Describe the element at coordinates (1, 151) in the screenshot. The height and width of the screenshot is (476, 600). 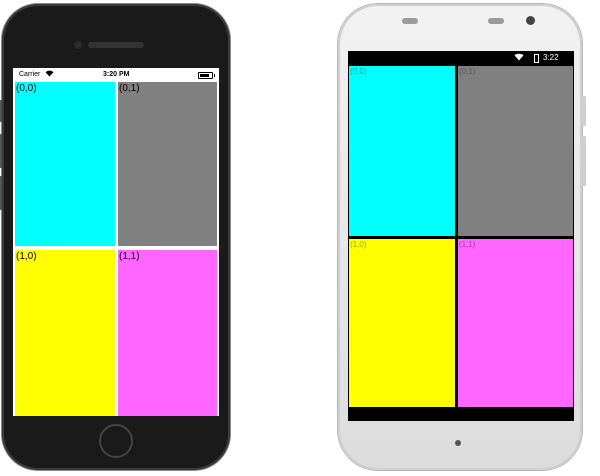
I see `volume-up-button` at that location.